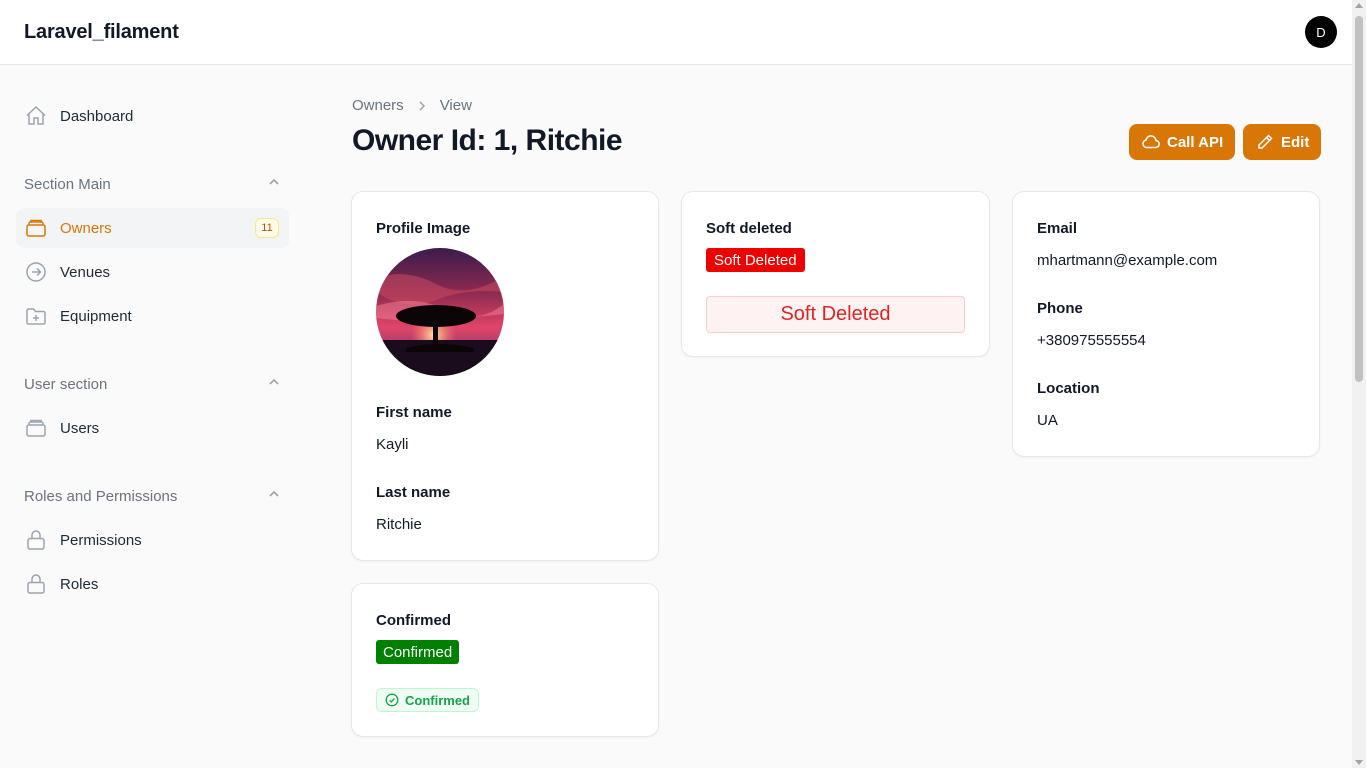  Describe the element at coordinates (487, 140) in the screenshot. I see `page-title: Owner Id: 1, Ritchie` at that location.